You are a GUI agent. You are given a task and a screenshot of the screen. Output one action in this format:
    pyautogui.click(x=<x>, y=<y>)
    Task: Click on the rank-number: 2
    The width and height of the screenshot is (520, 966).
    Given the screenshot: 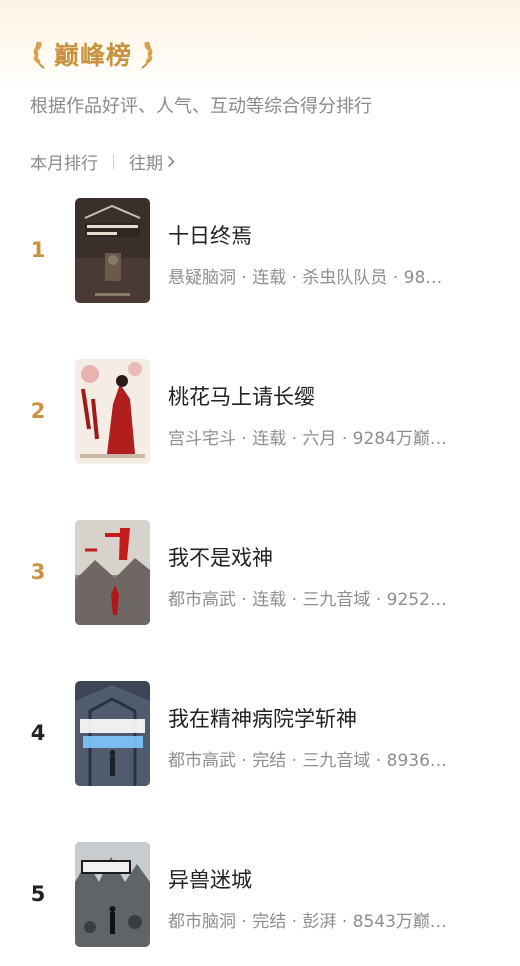 What is the action you would take?
    pyautogui.click(x=38, y=411)
    